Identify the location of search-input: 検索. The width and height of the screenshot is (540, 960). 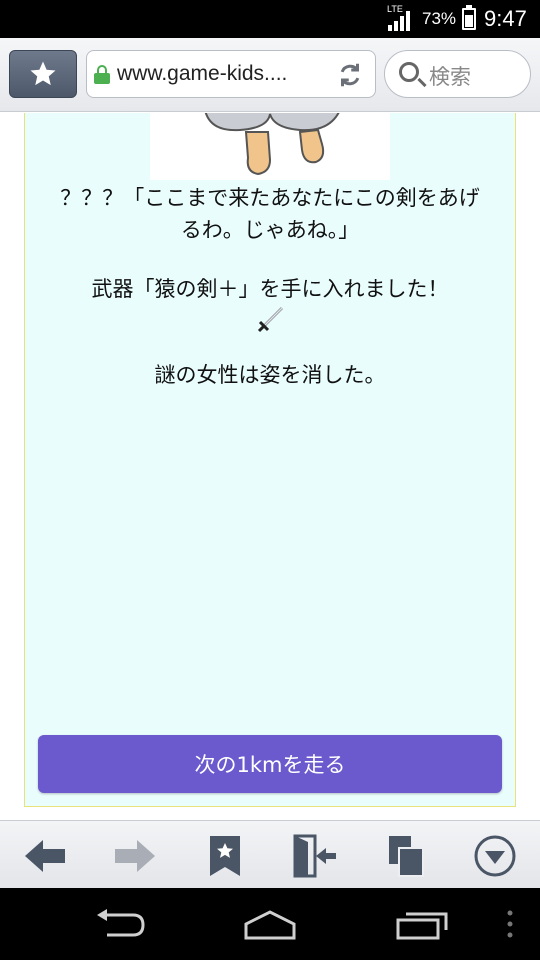
(457, 74).